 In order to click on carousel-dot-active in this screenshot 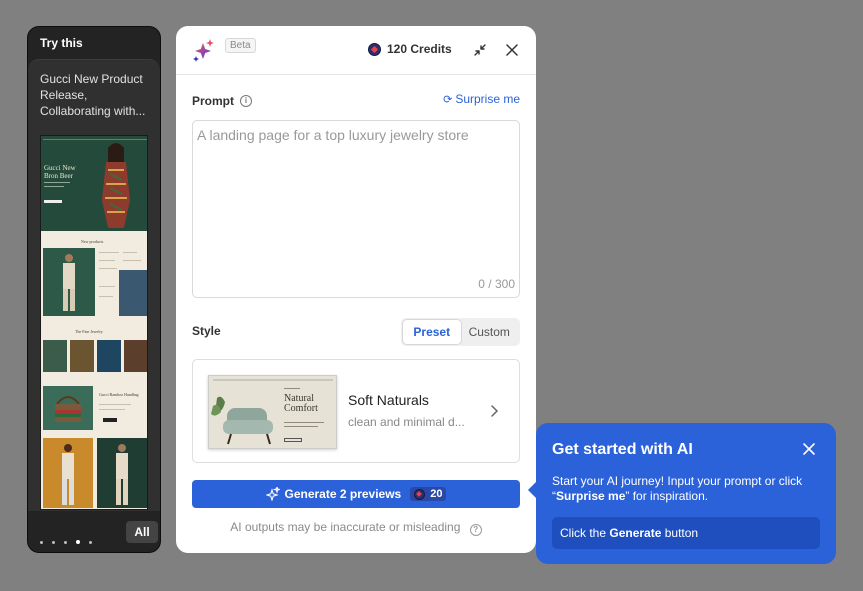, I will do `click(78, 542)`.